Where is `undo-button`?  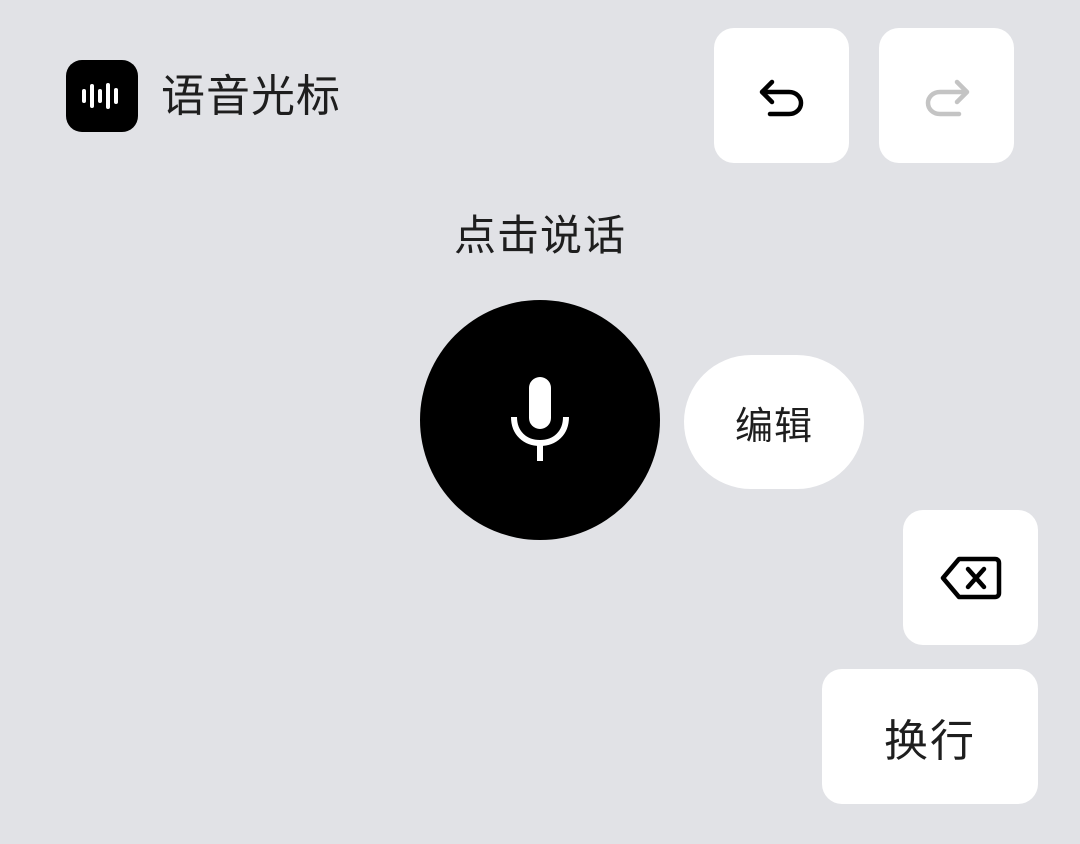 undo-button is located at coordinates (781, 95).